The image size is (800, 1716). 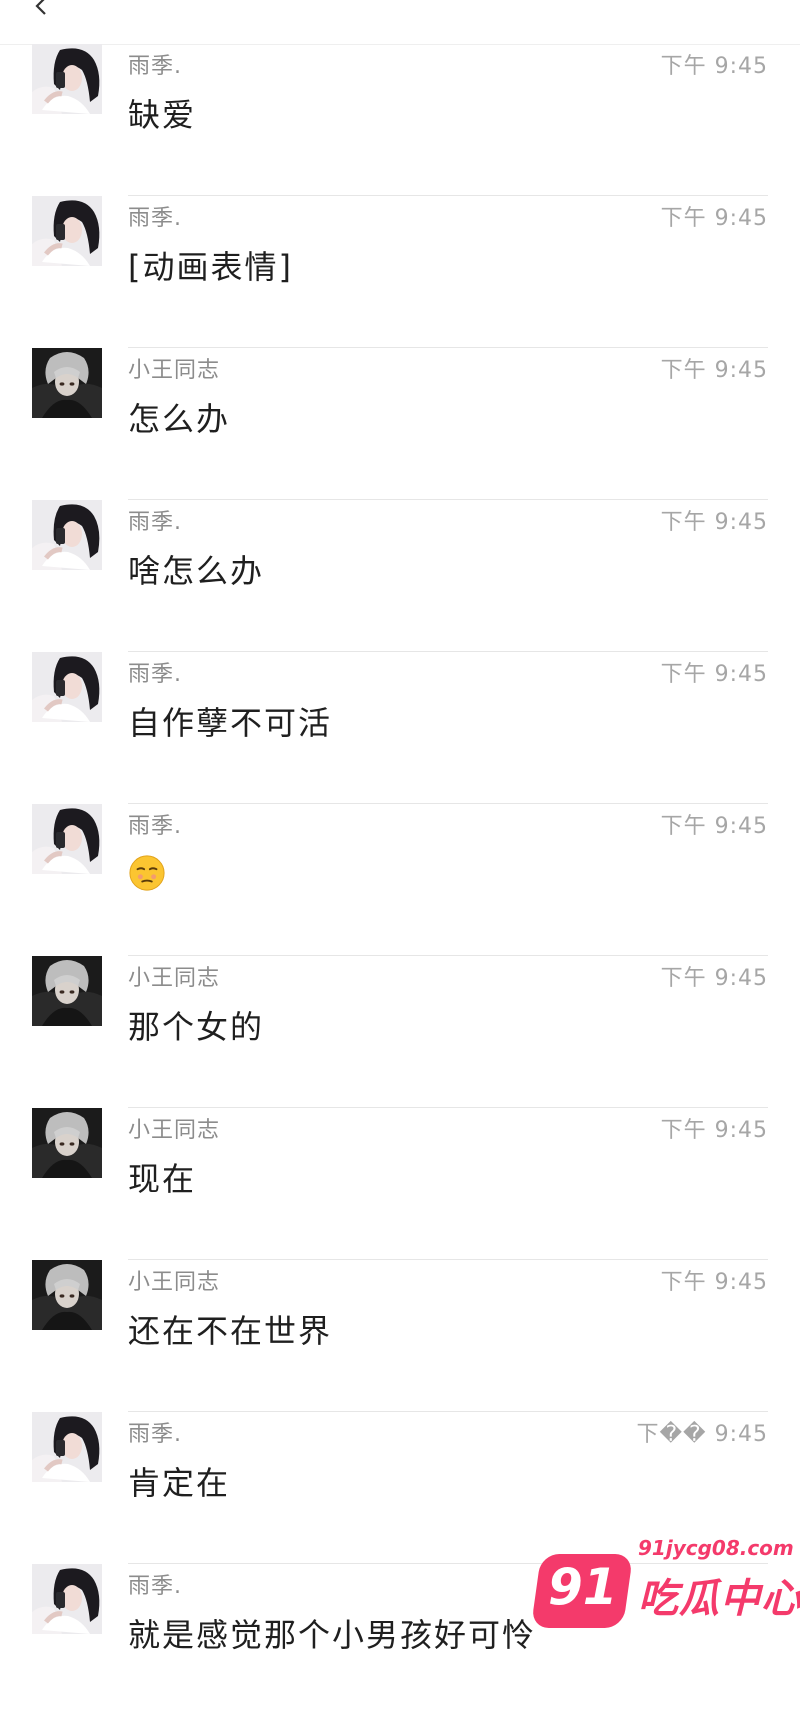 I want to click on unamused-face-icon, so click(x=147, y=873).